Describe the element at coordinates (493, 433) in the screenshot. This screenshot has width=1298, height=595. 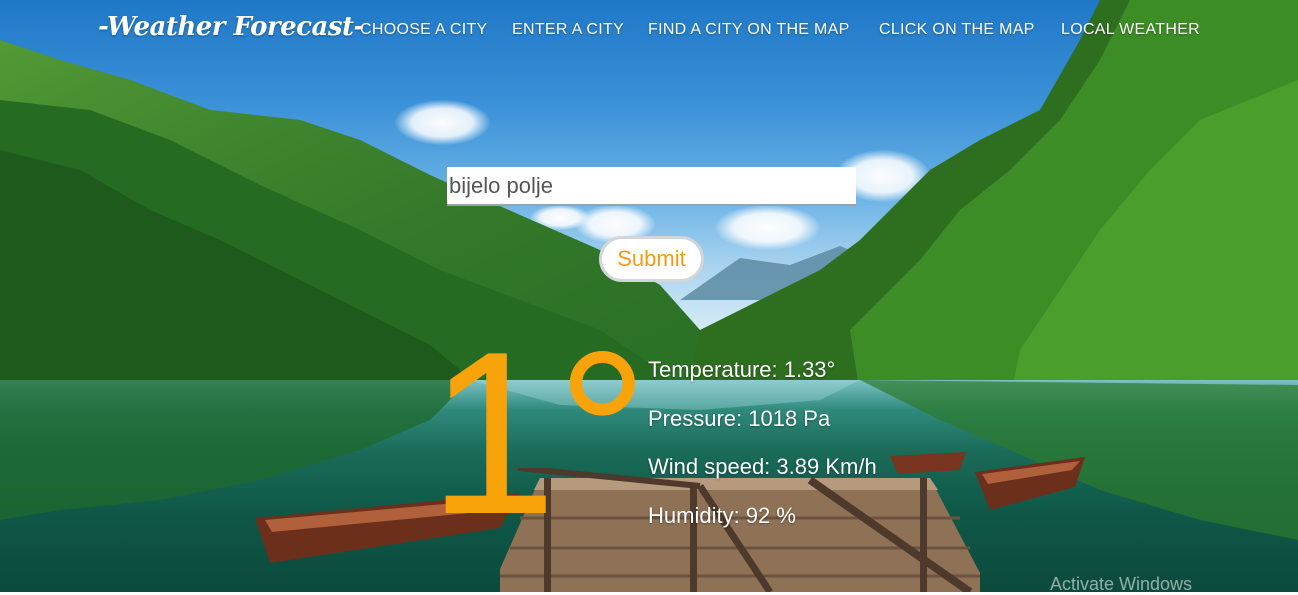
I see `big-temperature-number: 1` at that location.